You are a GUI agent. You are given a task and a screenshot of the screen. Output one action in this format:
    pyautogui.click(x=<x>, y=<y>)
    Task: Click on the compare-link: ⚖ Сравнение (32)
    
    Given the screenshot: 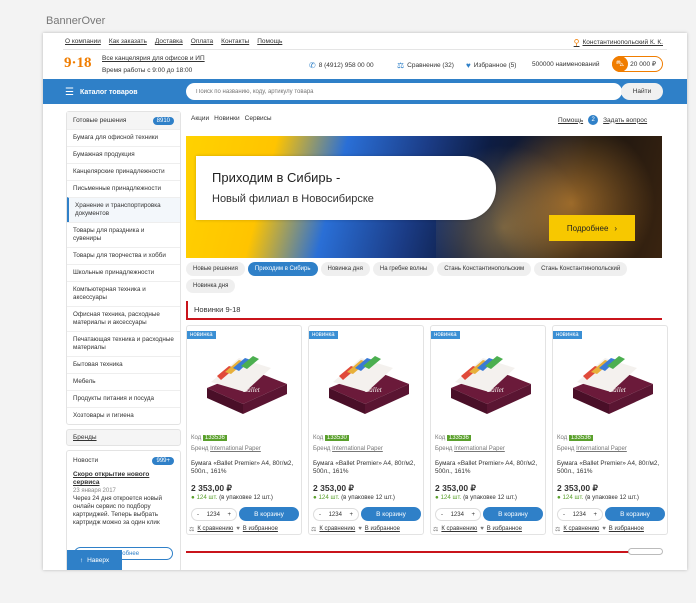 What is the action you would take?
    pyautogui.click(x=425, y=65)
    